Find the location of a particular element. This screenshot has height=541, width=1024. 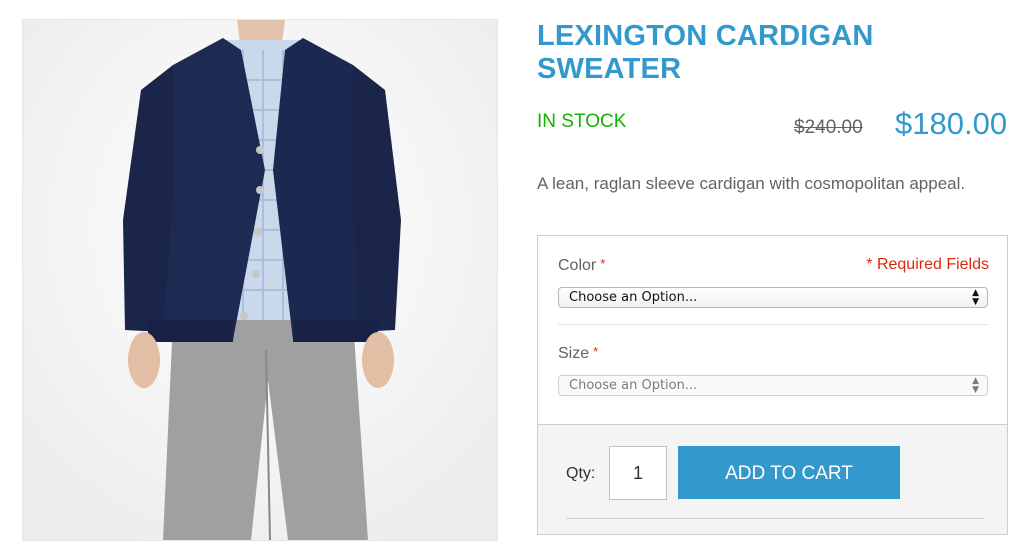

color-label: Color * is located at coordinates (581, 265).